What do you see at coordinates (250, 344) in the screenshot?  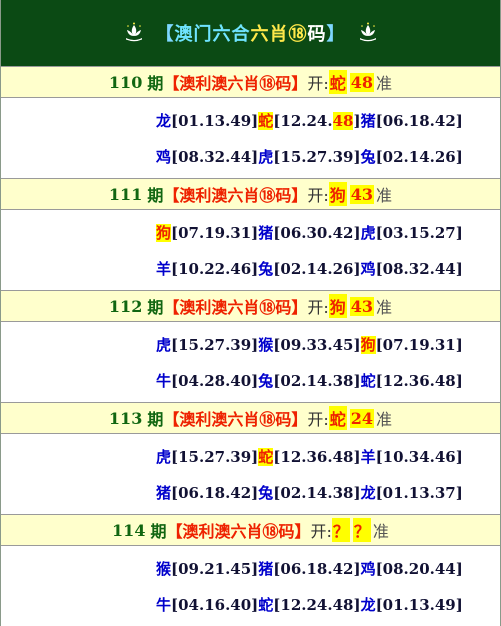 I see `prediction-row: 虎[15.27.39]猴[09.33.45]狗[07.19.31]` at bounding box center [250, 344].